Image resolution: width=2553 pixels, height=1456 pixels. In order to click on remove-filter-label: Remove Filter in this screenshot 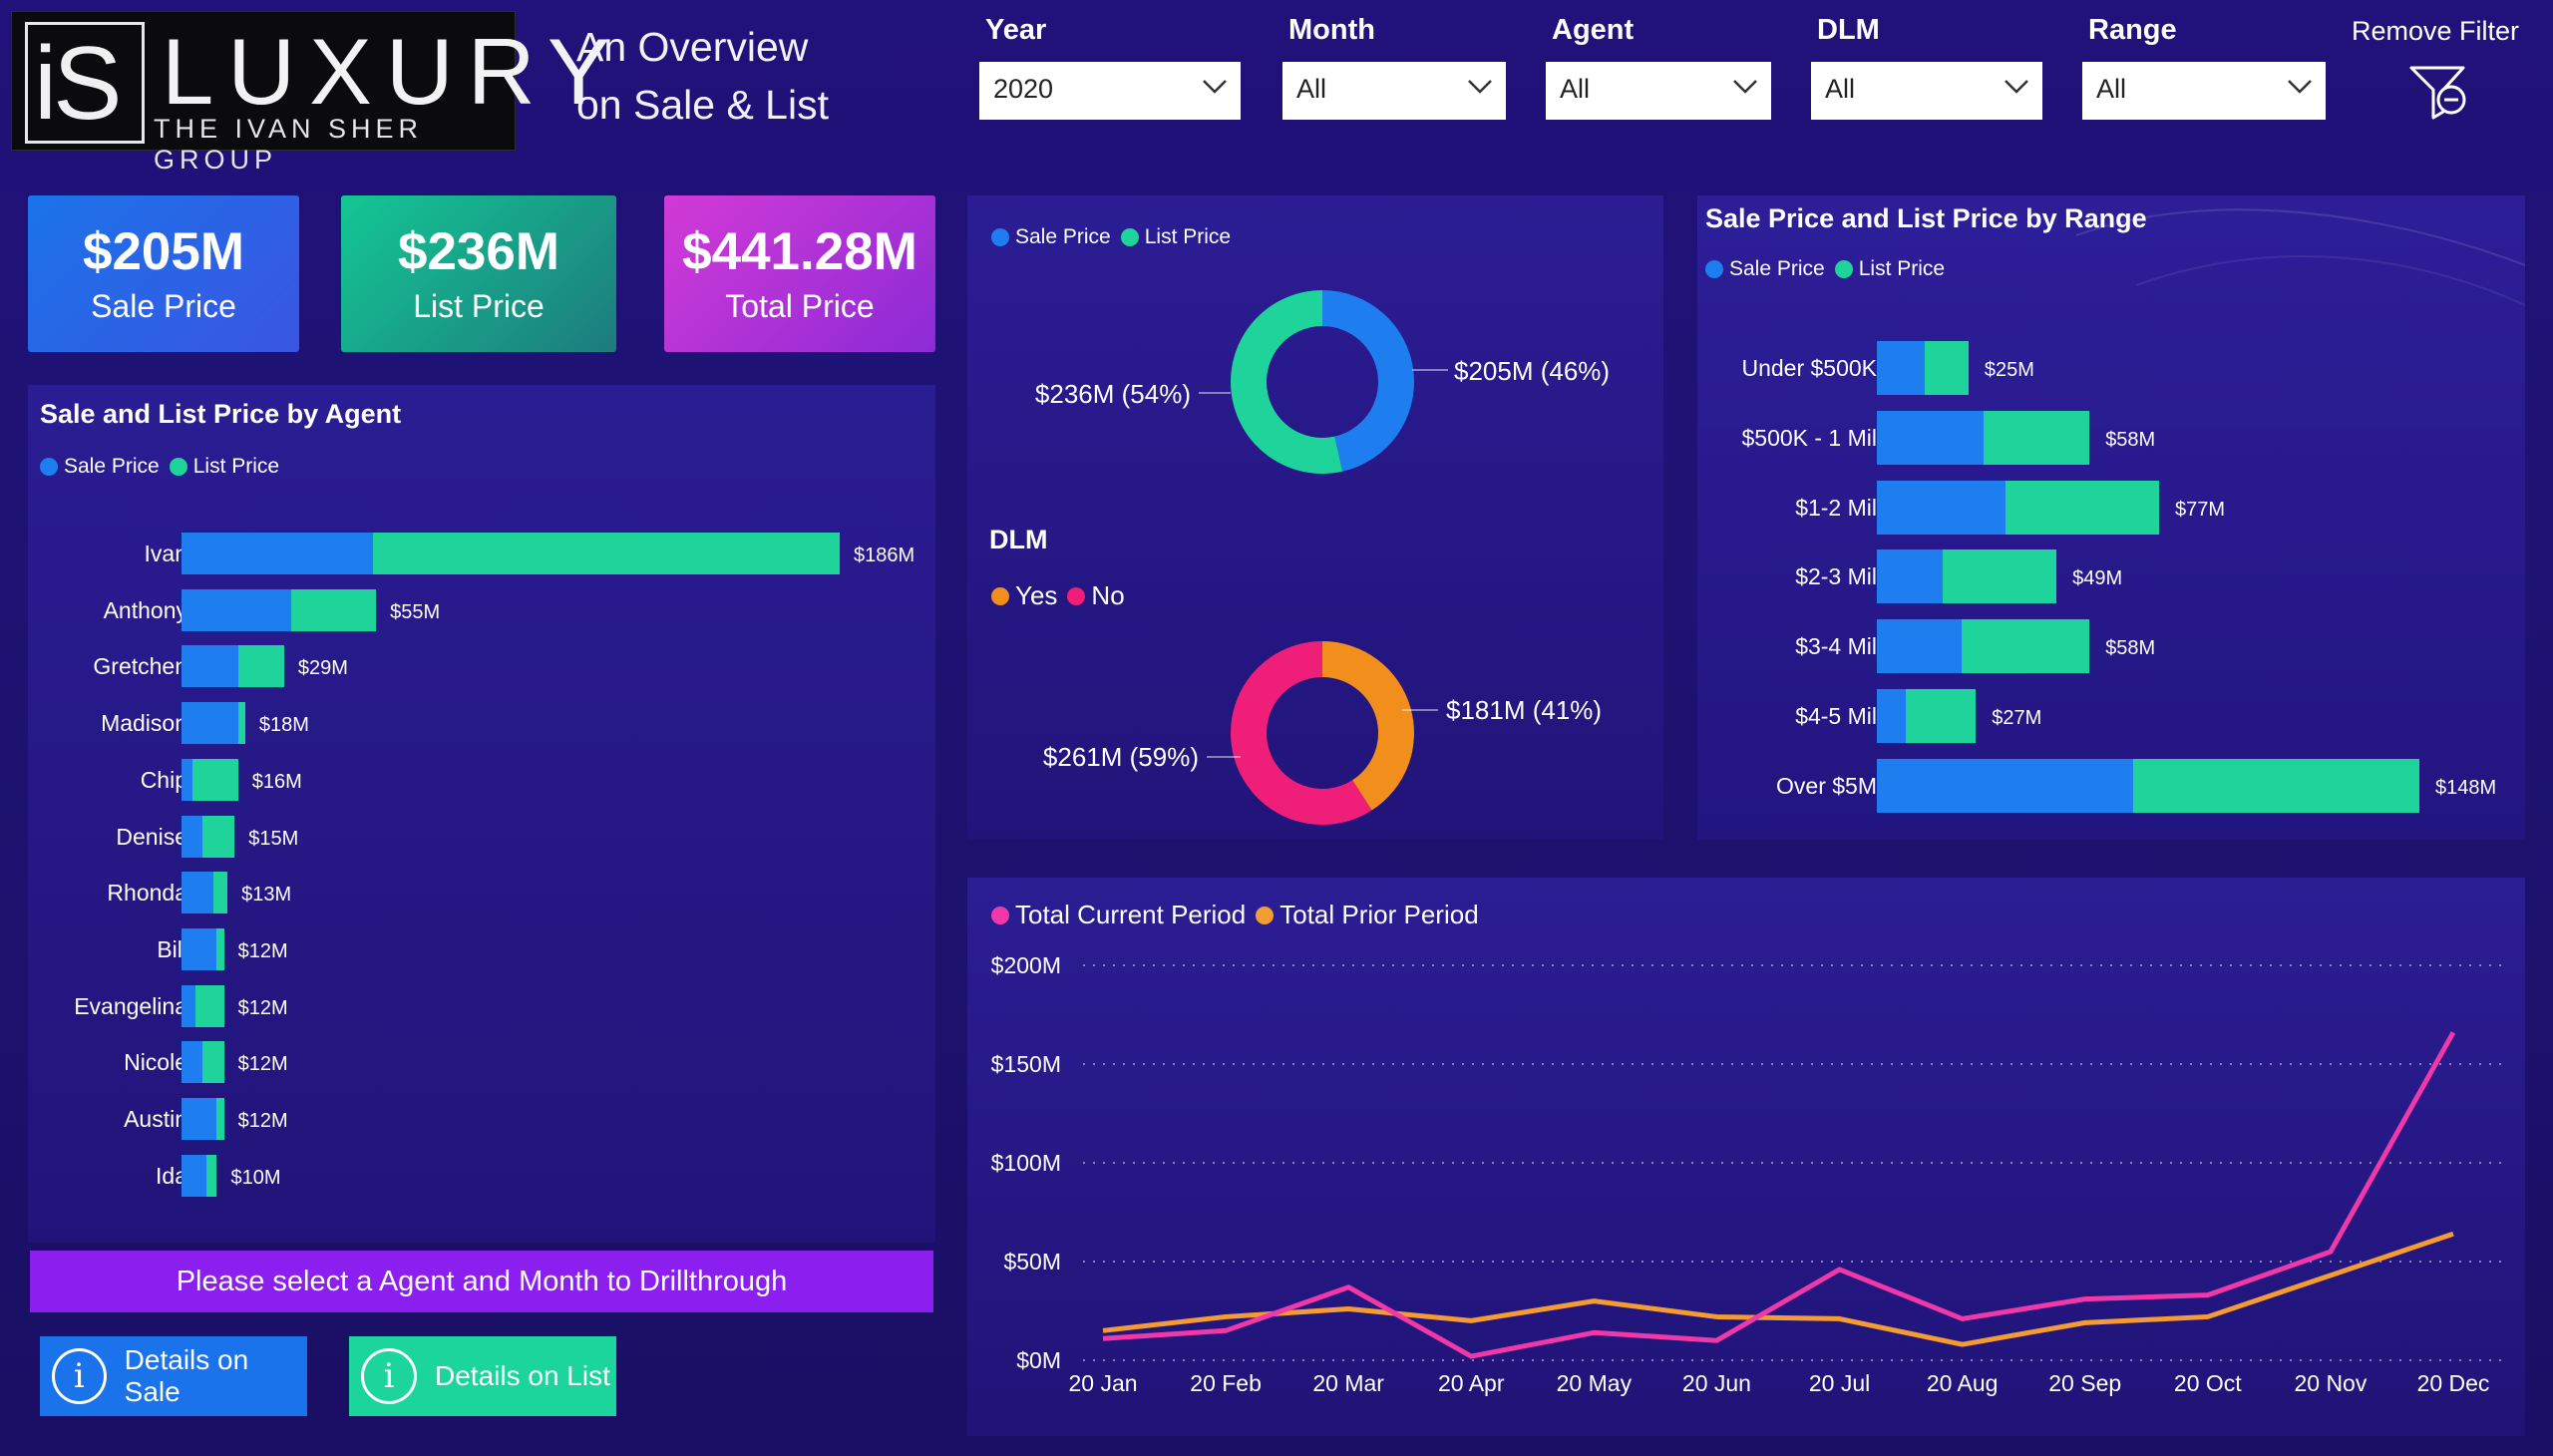, I will do `click(2436, 31)`.